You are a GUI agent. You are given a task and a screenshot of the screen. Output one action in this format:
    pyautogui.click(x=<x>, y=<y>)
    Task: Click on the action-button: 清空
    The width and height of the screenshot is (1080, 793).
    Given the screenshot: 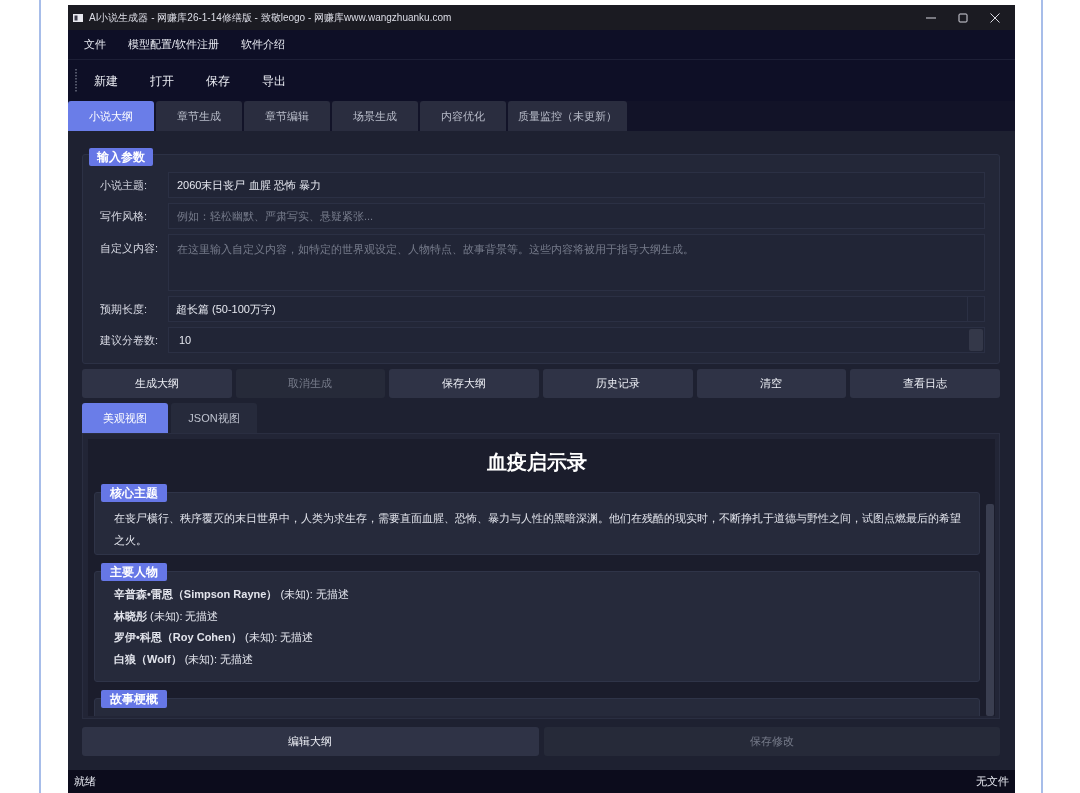 What is the action you would take?
    pyautogui.click(x=771, y=383)
    